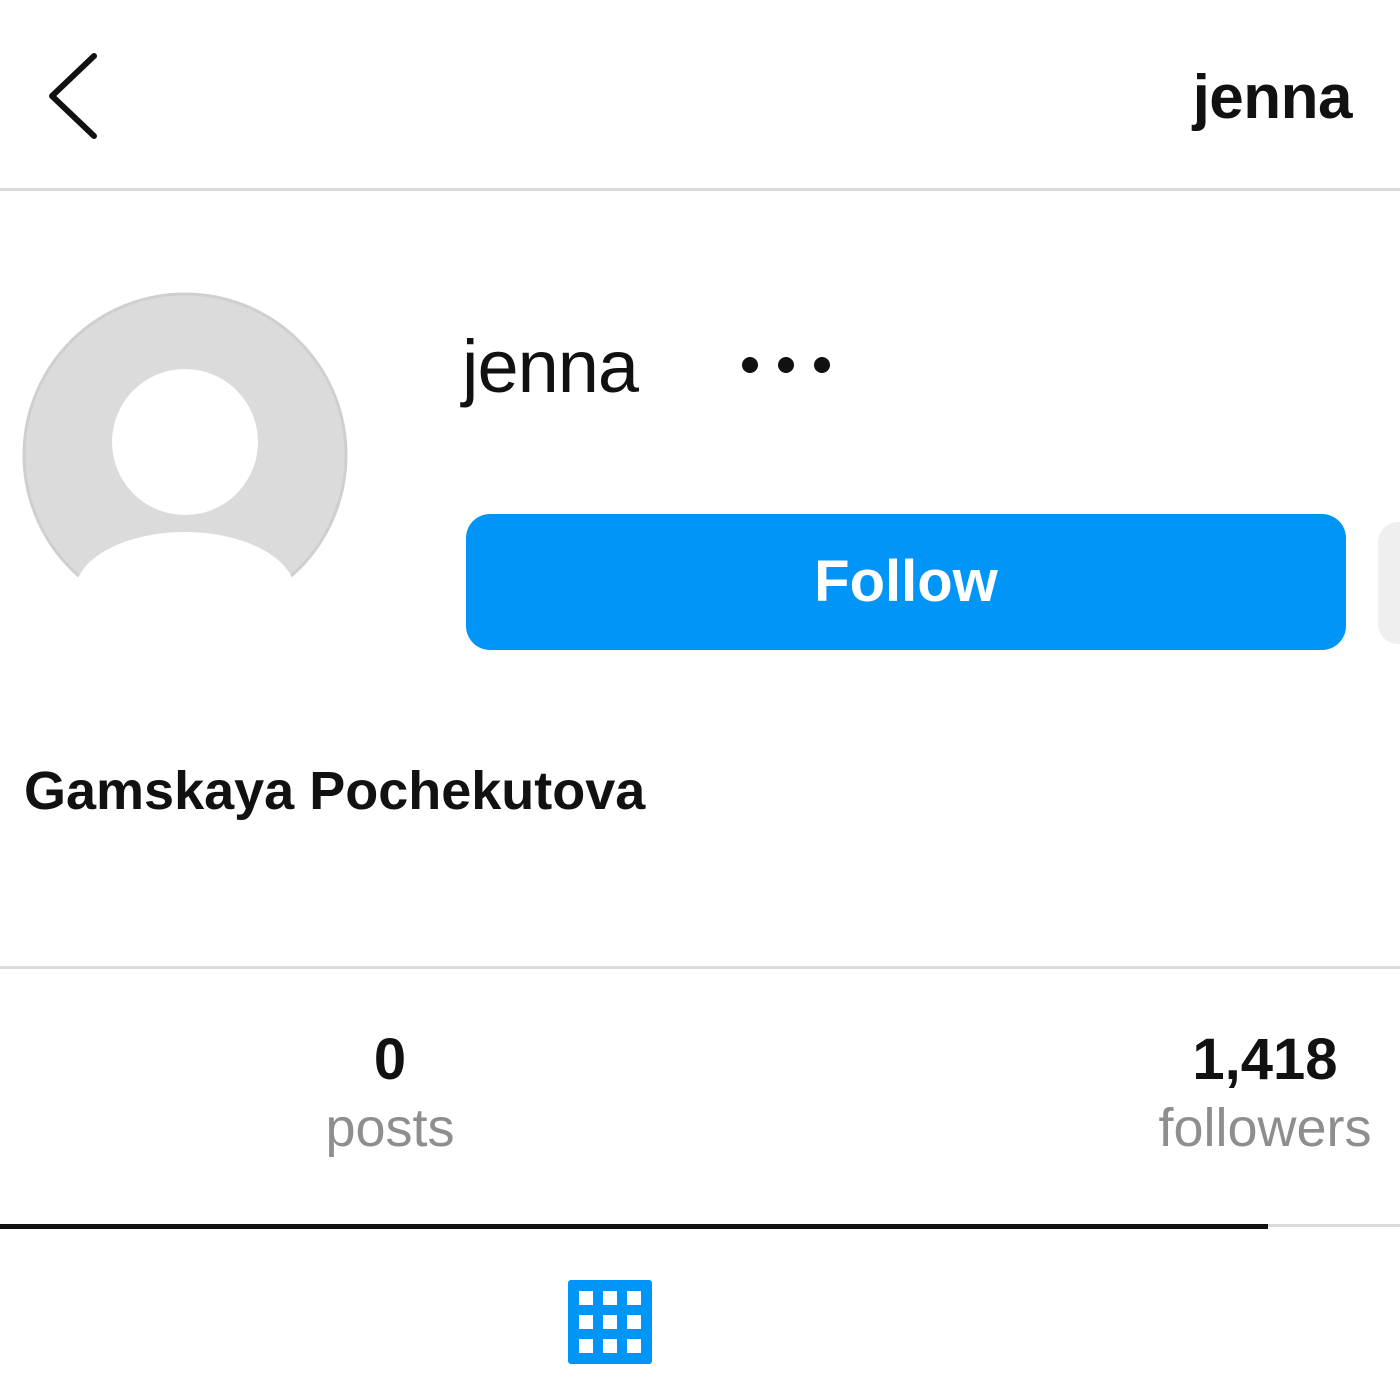  I want to click on chevron-left-icon, so click(73, 96).